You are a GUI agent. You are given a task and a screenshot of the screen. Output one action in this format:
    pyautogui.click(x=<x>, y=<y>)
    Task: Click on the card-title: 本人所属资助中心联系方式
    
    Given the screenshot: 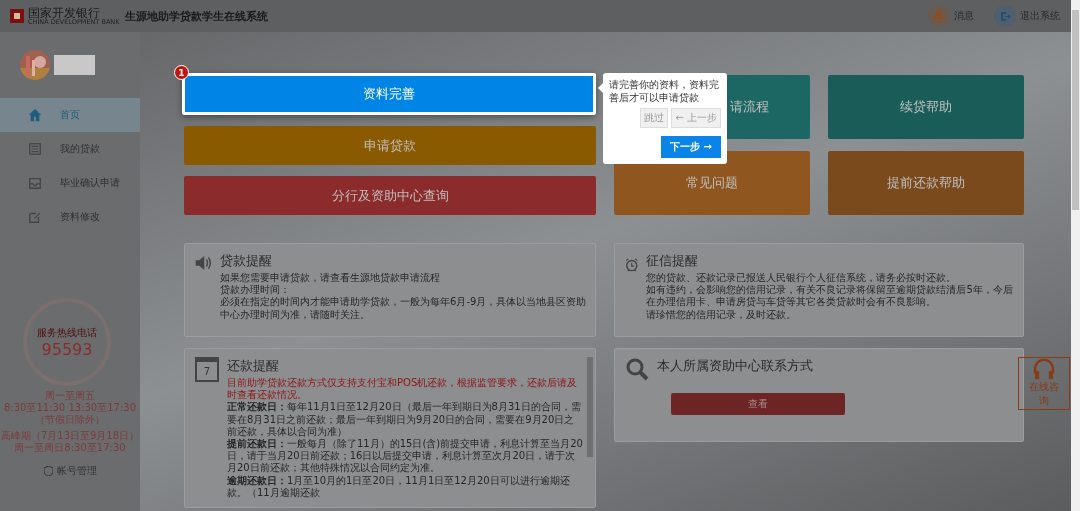 What is the action you would take?
    pyautogui.click(x=735, y=366)
    